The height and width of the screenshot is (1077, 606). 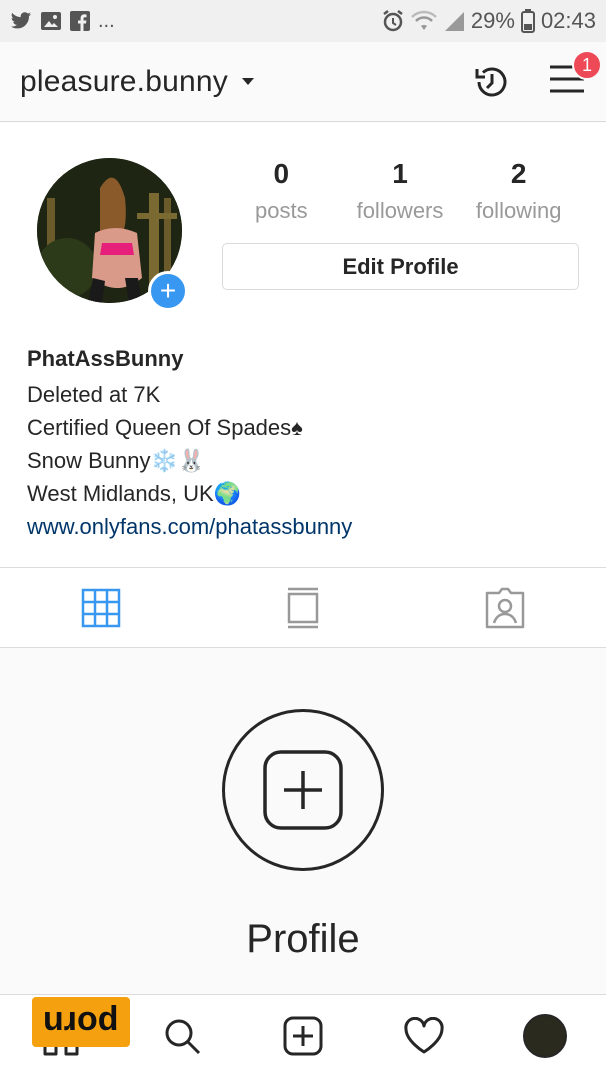 What do you see at coordinates (281, 210) in the screenshot?
I see `stat-label: posts` at bounding box center [281, 210].